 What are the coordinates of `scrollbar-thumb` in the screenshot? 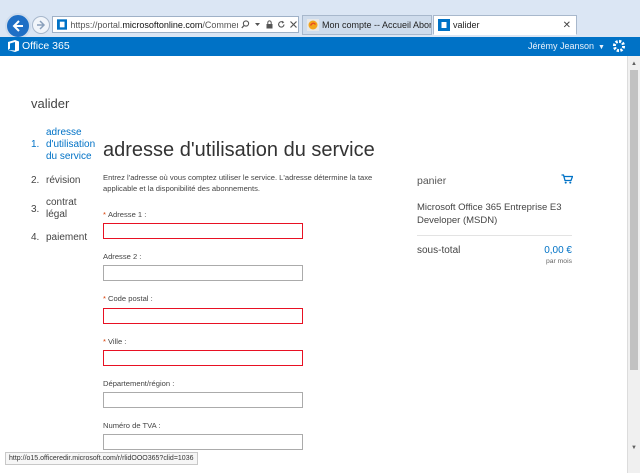 It's located at (634, 220).